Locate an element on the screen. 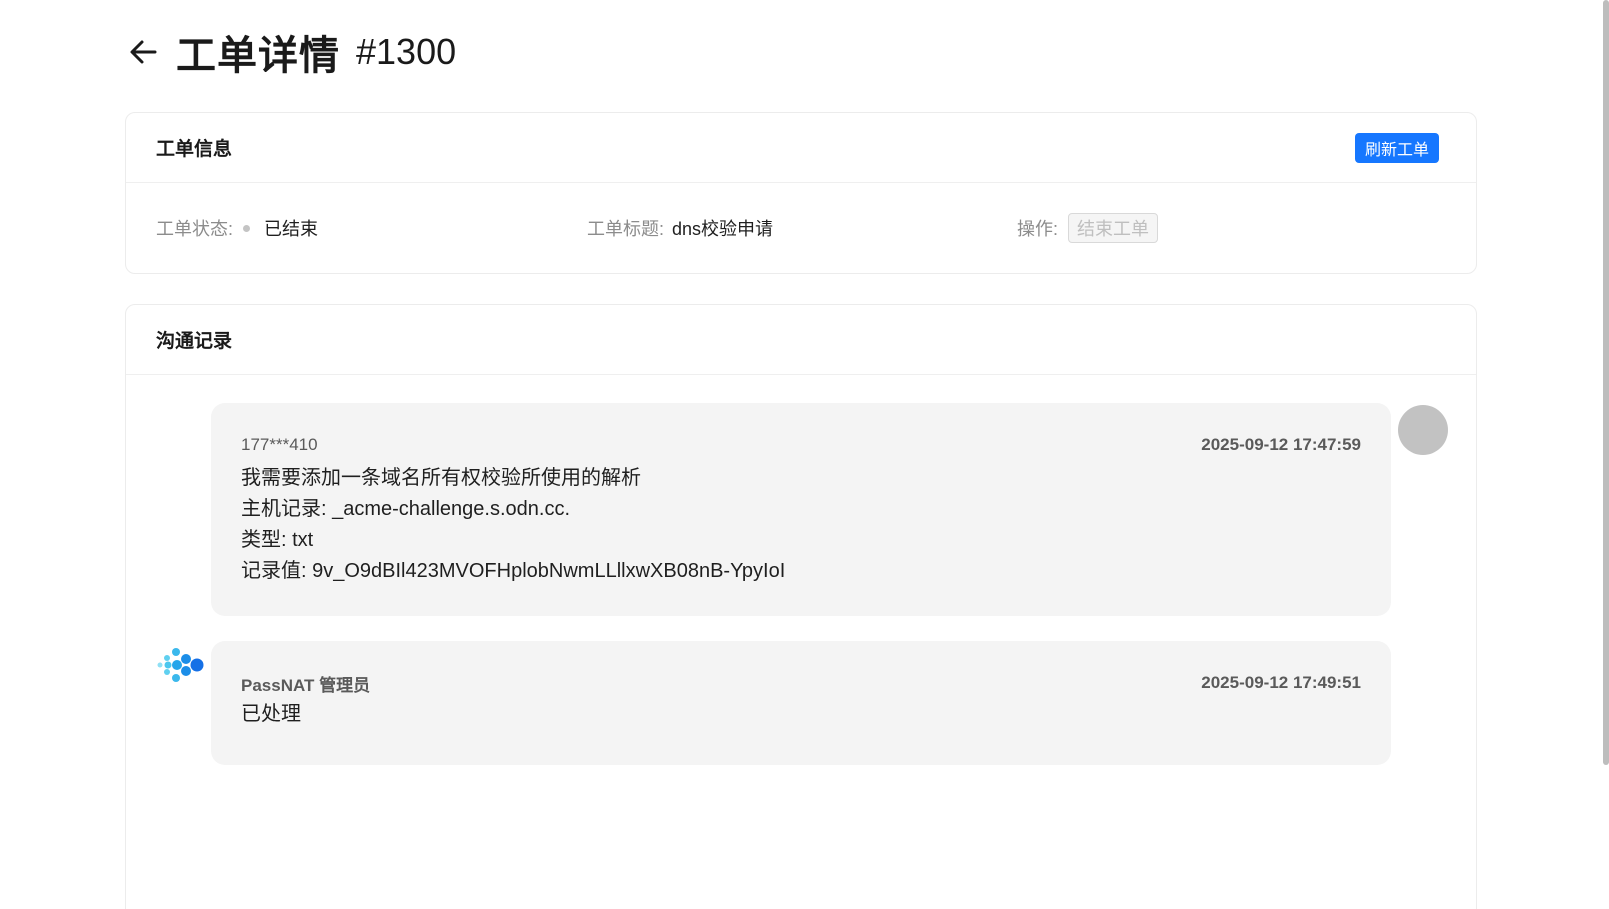 This screenshot has height=909, width=1609. message-sender: PassNAT 管理员 is located at coordinates (306, 685).